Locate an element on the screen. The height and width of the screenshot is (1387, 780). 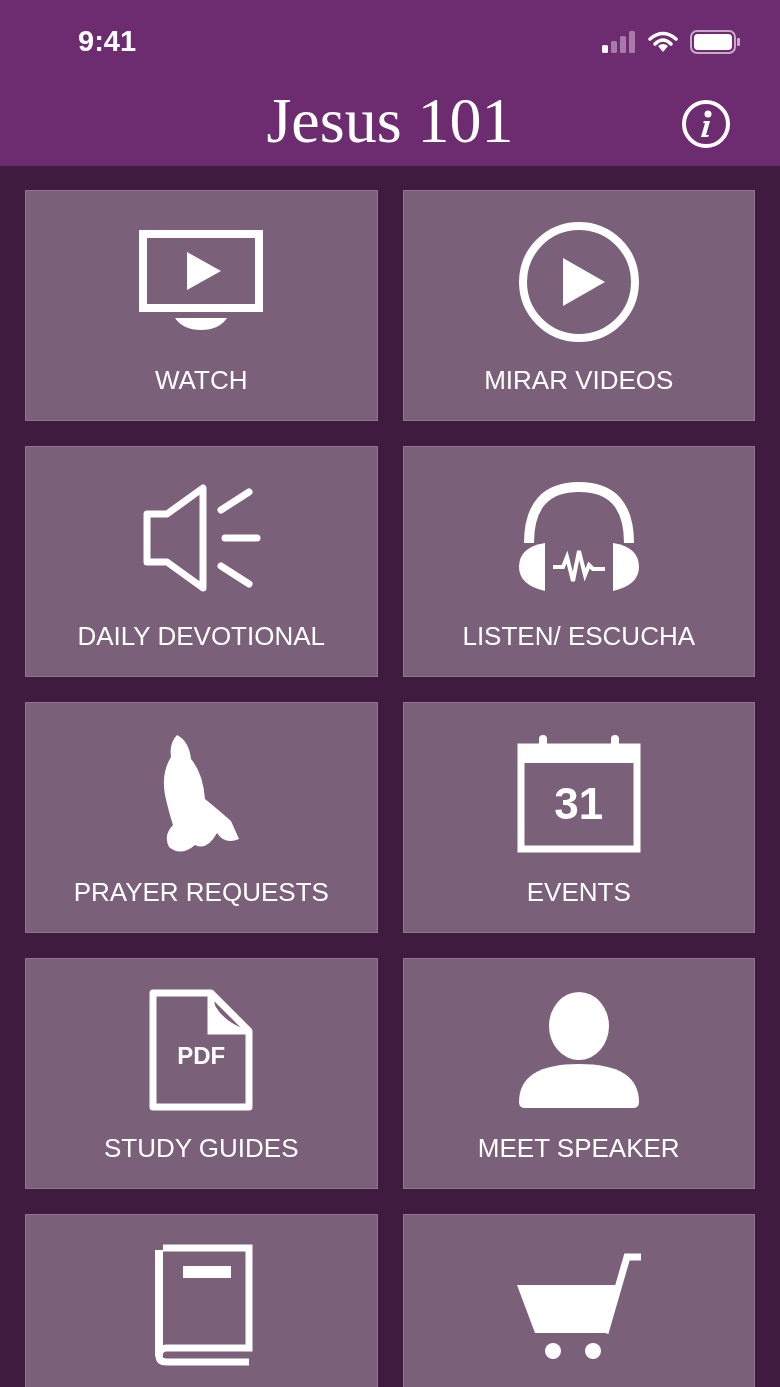
menu-tile: PDF STUDY GUIDES is located at coordinates (201, 1073).